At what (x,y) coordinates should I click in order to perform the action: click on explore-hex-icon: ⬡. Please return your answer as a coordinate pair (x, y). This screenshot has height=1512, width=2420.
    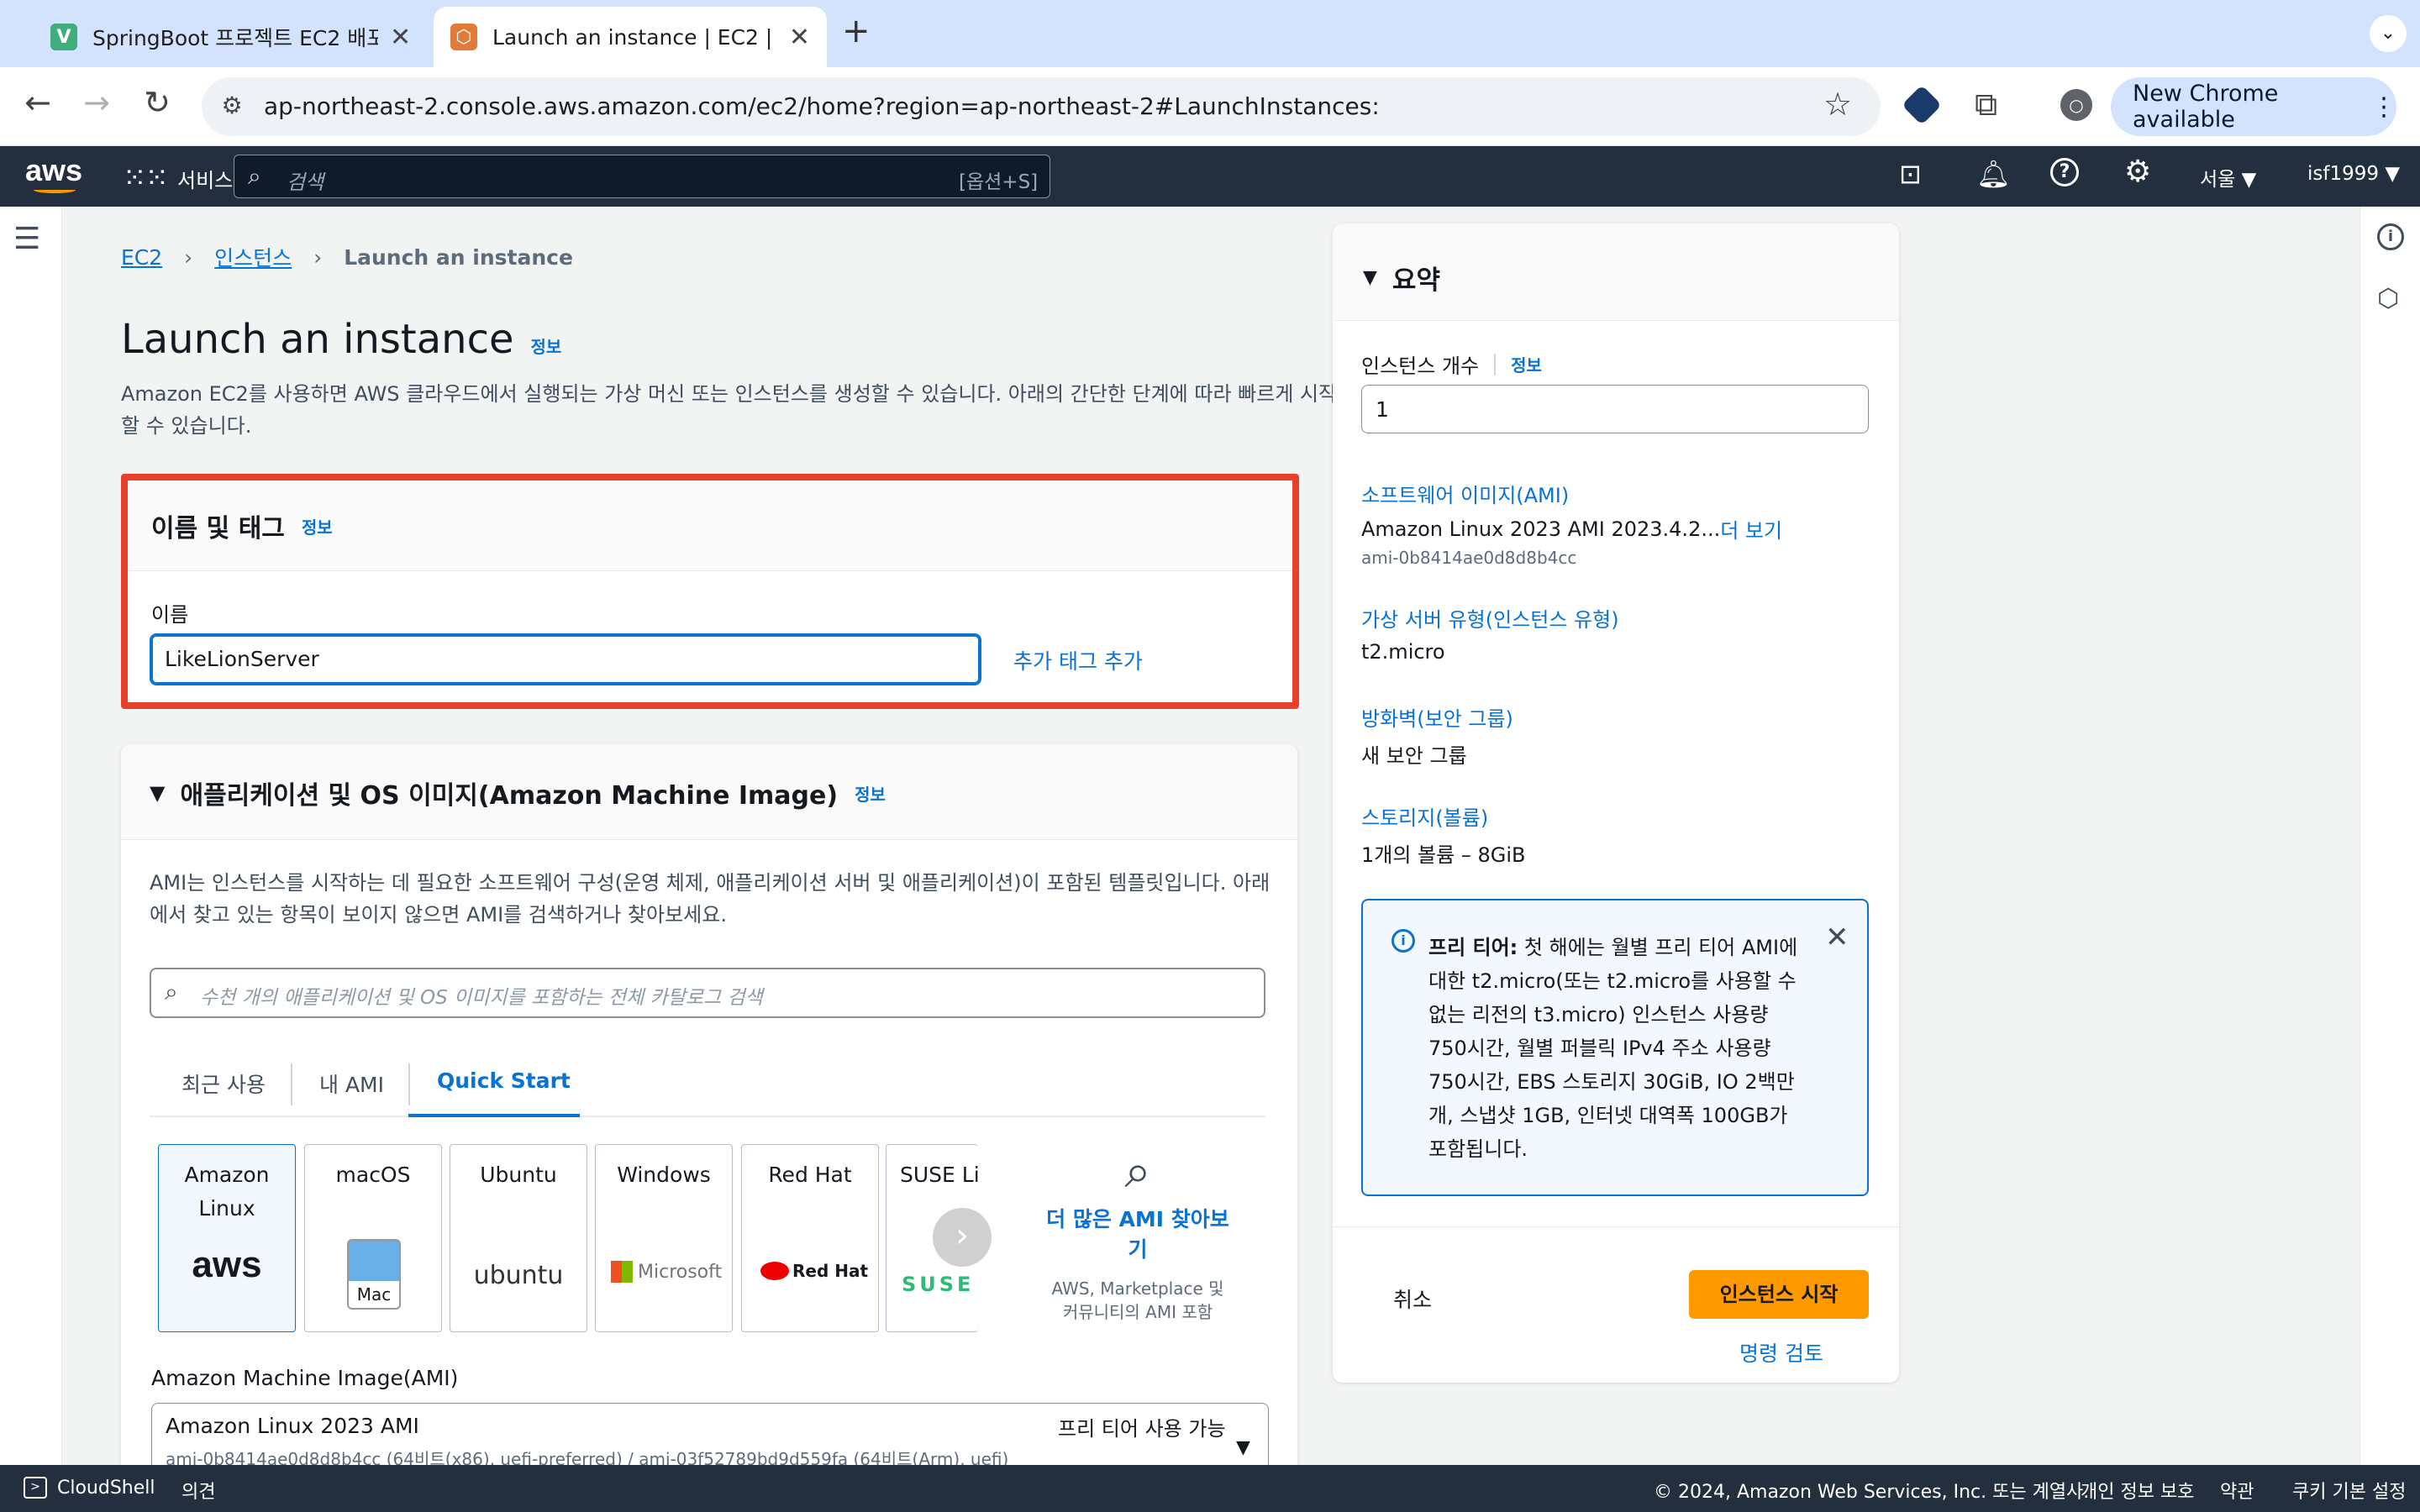
    Looking at the image, I should click on (2388, 298).